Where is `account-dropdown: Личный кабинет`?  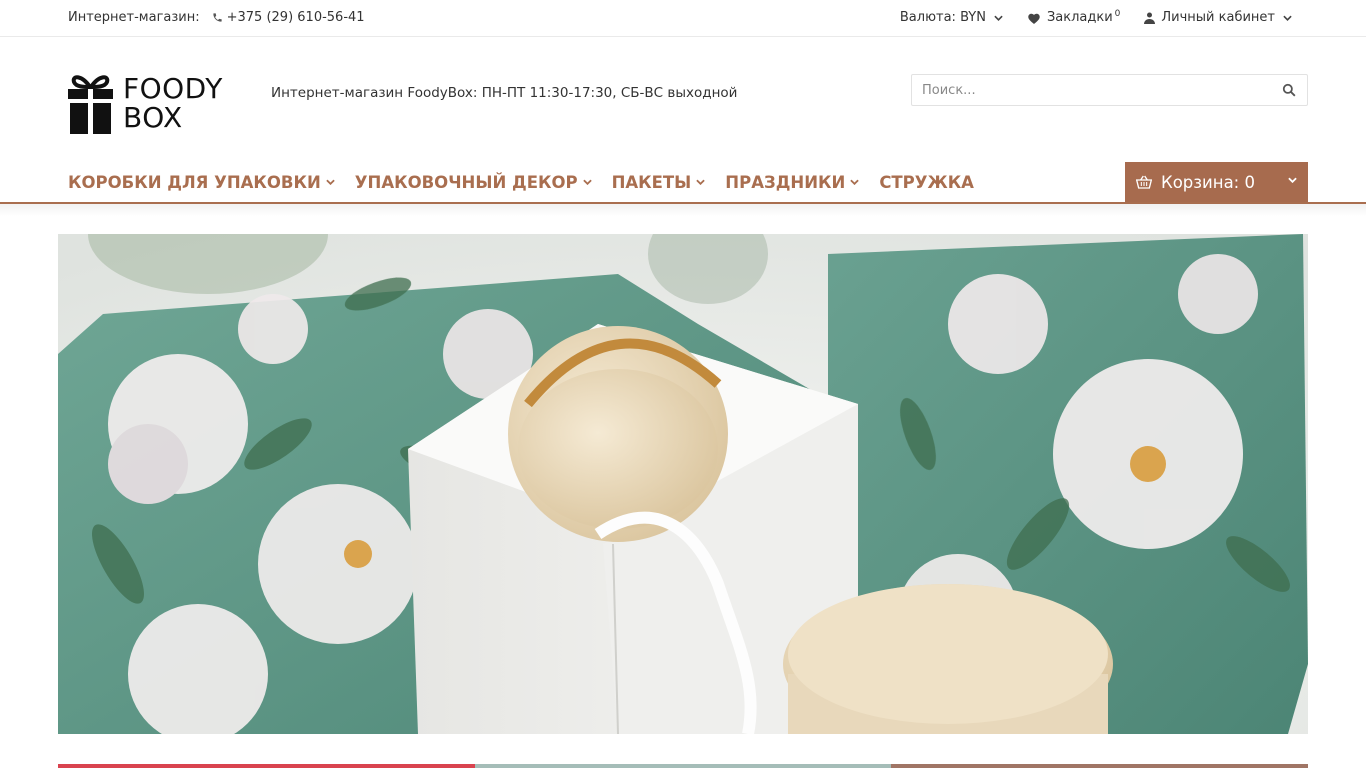 account-dropdown: Личный кабинет is located at coordinates (1218, 17).